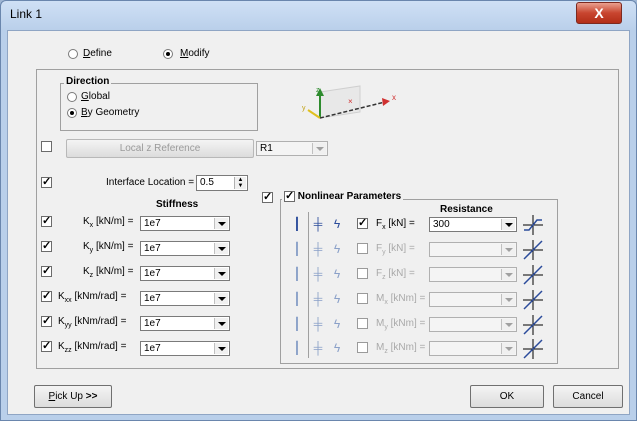 This screenshot has height=421, width=637. Describe the element at coordinates (46, 221) in the screenshot. I see `stiffness-kx-checkbox: ✓` at that location.